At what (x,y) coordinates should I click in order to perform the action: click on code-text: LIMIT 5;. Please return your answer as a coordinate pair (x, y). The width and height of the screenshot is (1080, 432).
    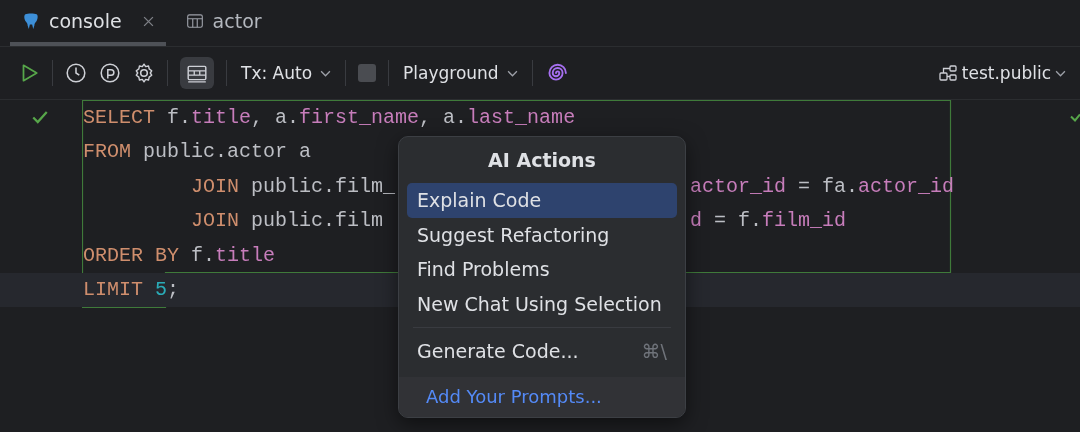
    Looking at the image, I should click on (131, 290).